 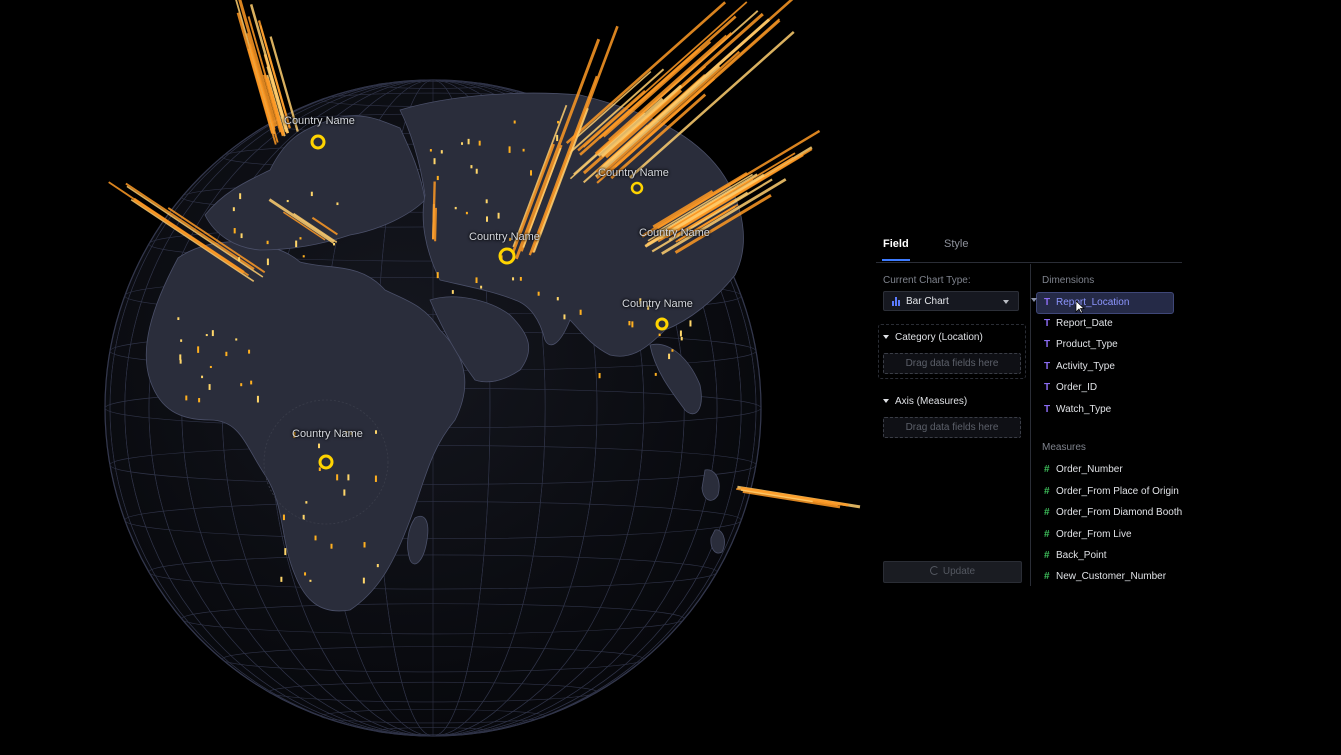 I want to click on refresh-icon, so click(x=934, y=570).